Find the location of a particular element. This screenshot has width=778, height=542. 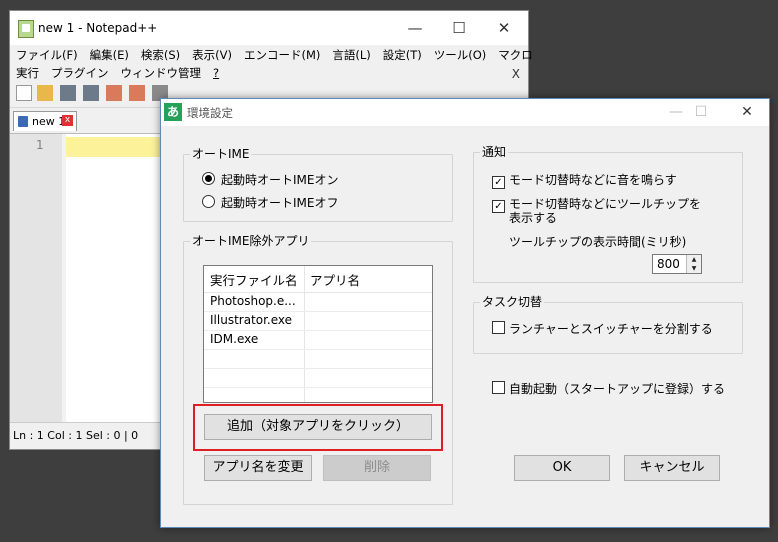

menu-edit: 編集(E) is located at coordinates (109, 55).